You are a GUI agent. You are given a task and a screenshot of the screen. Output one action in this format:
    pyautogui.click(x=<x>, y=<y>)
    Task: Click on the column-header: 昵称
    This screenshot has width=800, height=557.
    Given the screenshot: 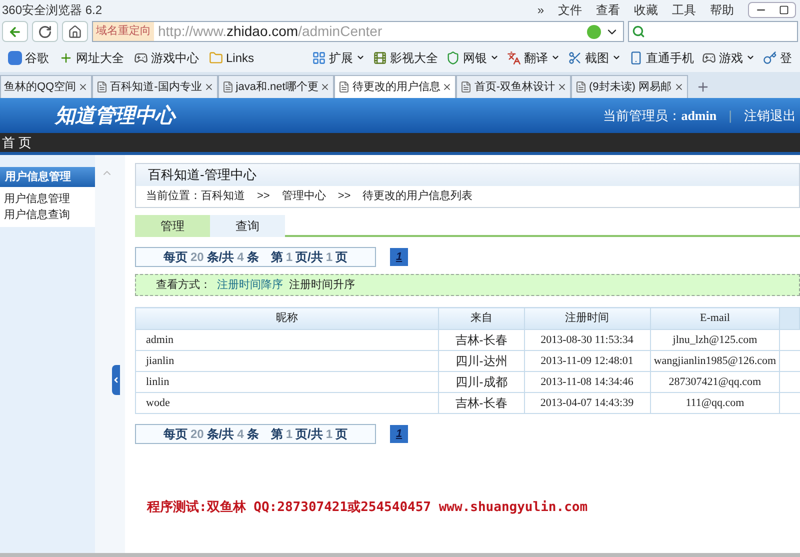 What is the action you would take?
    pyautogui.click(x=287, y=319)
    